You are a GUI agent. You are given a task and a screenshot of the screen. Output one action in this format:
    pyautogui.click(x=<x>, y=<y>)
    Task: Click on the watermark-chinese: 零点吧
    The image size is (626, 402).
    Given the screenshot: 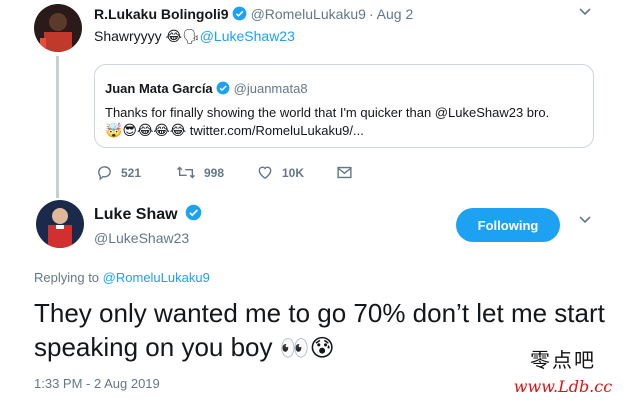 What is the action you would take?
    pyautogui.click(x=563, y=360)
    